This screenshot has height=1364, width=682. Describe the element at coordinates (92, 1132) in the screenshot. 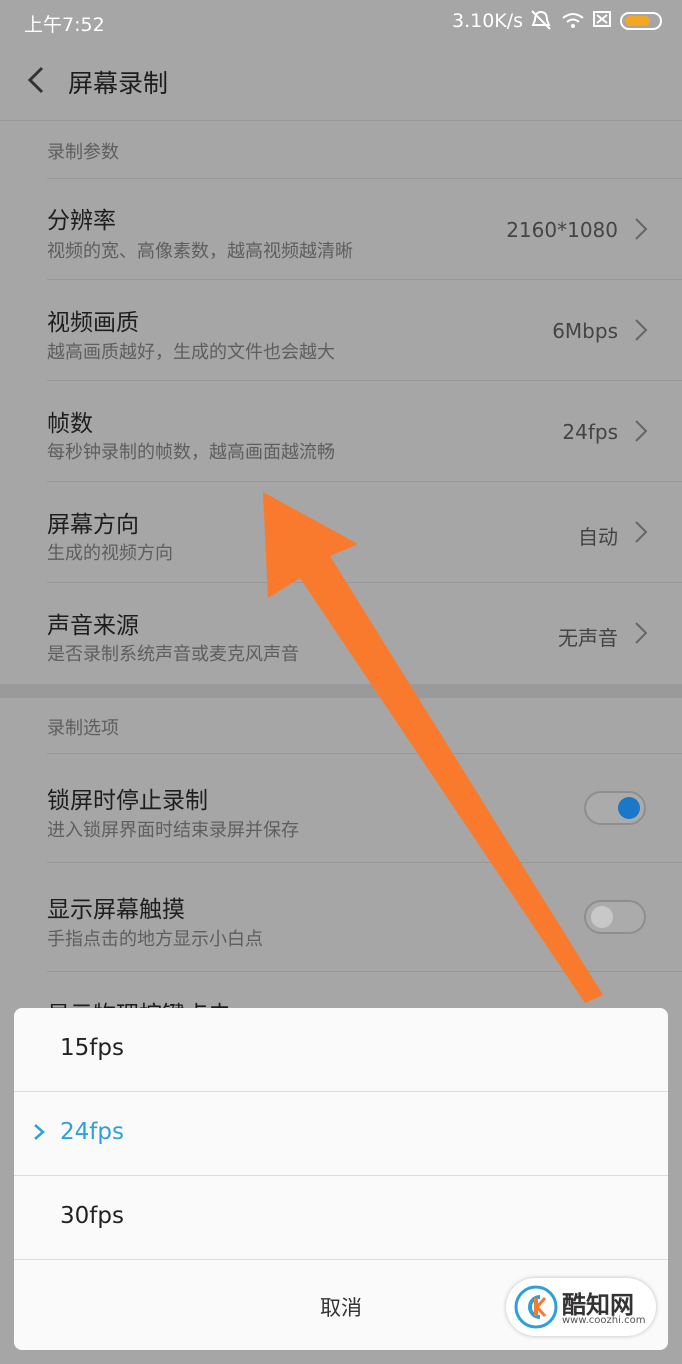

I see `option-label: 24fps` at that location.